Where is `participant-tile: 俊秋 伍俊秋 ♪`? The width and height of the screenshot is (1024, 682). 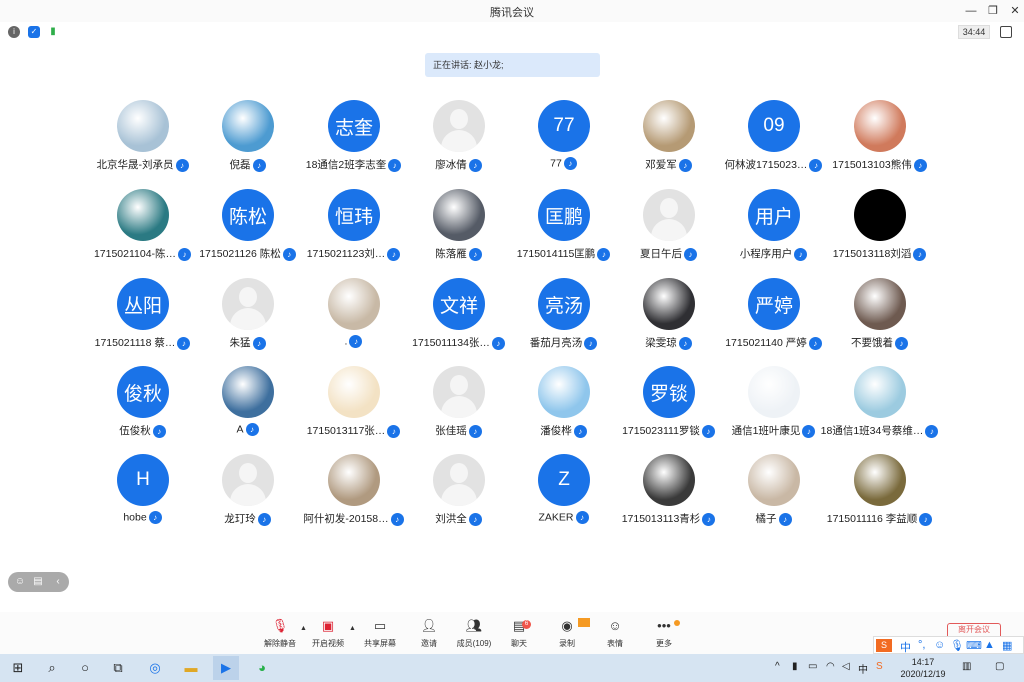
participant-tile: 俊秋 伍俊秋 ♪ is located at coordinates (142, 406).